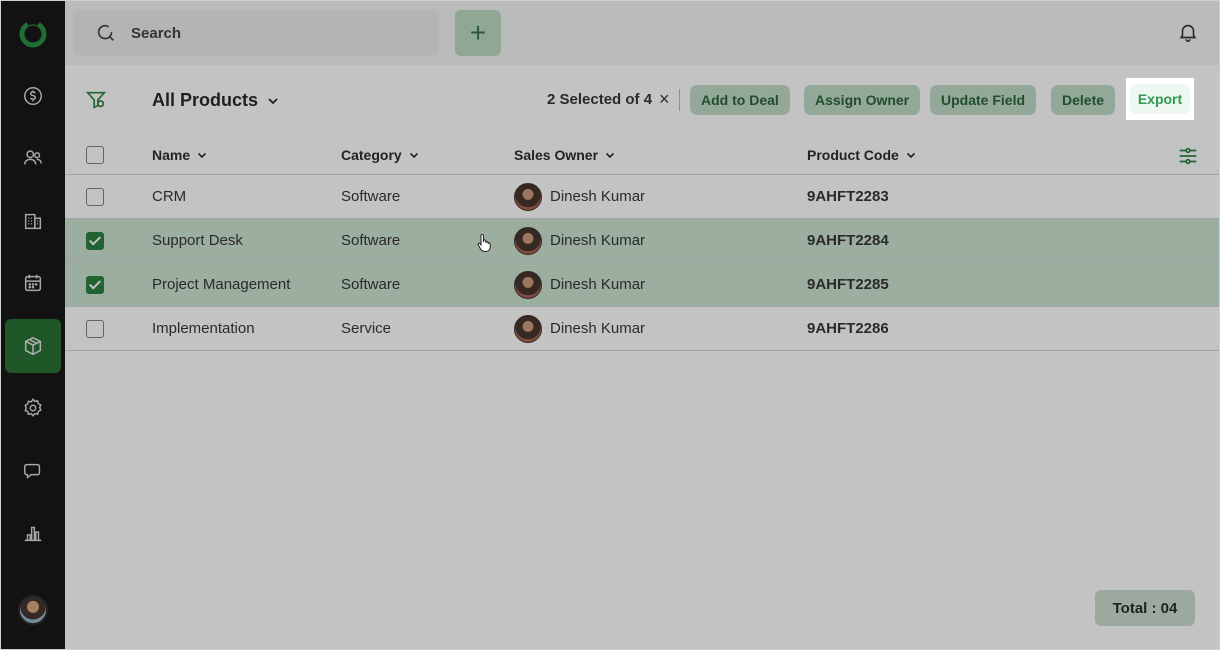 This screenshot has width=1220, height=650. I want to click on column-settings-icon, so click(1188, 156).